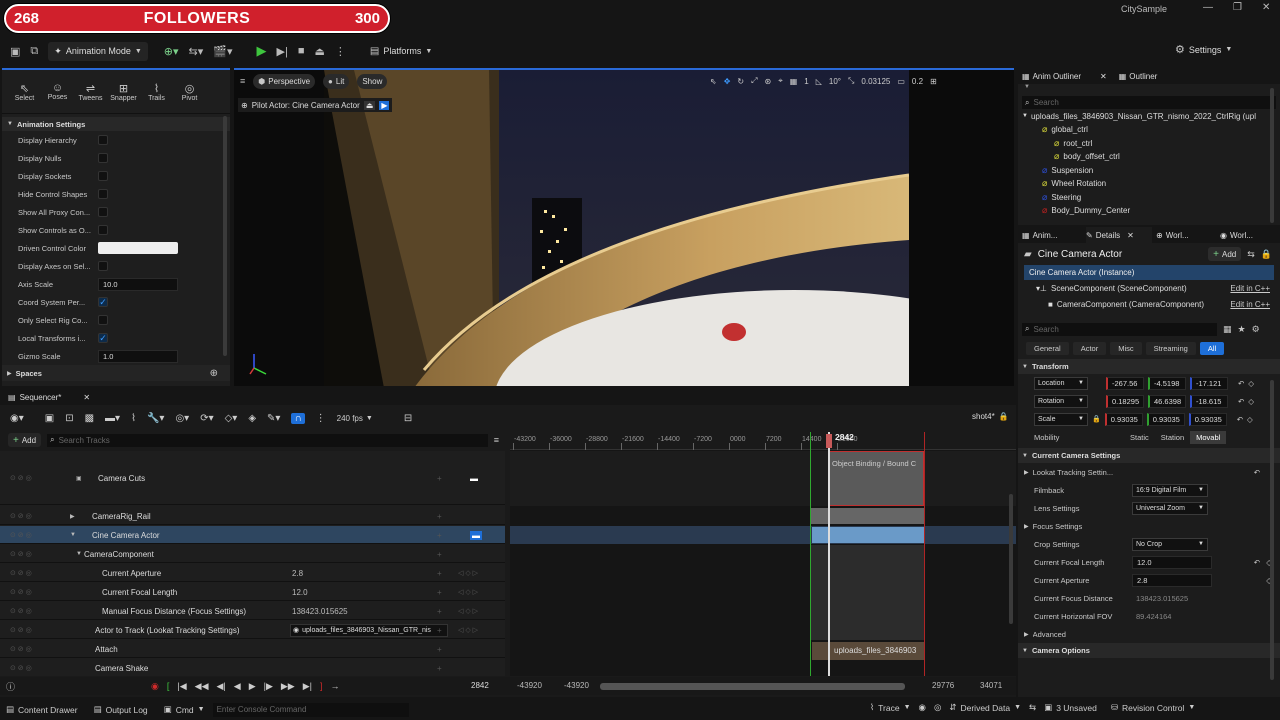 The height and width of the screenshot is (720, 1280). I want to click on gear-icon: ⚙, so click(1256, 329).